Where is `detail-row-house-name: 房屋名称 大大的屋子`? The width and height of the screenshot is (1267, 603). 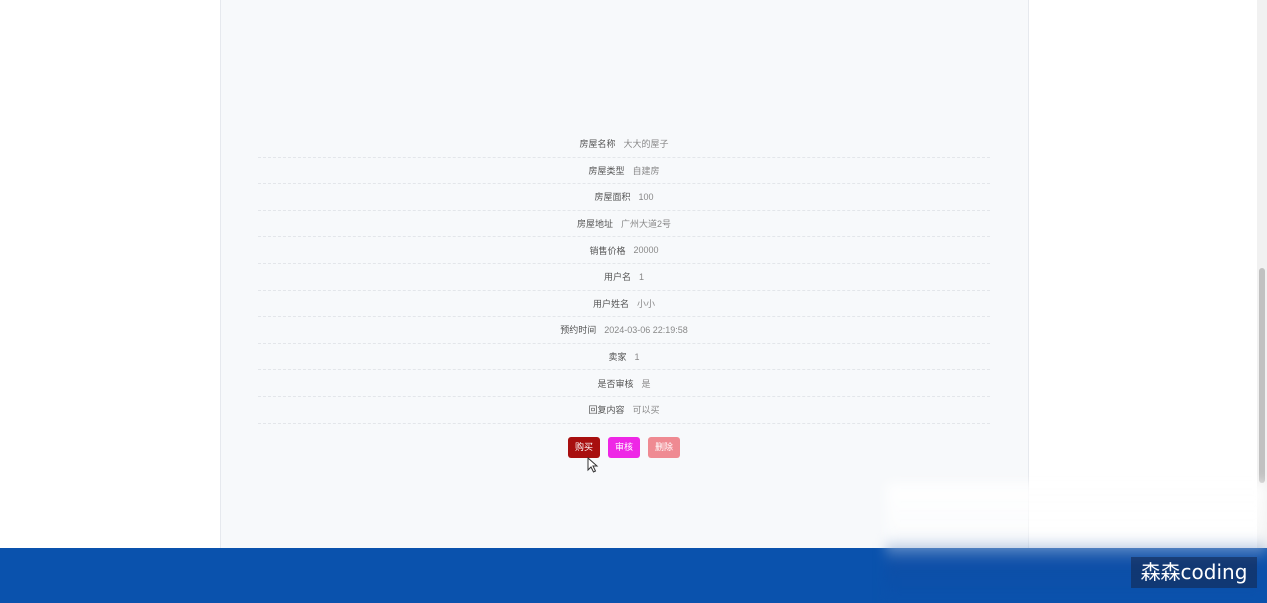
detail-row-house-name: 房屋名称 大大的屋子 is located at coordinates (624, 144).